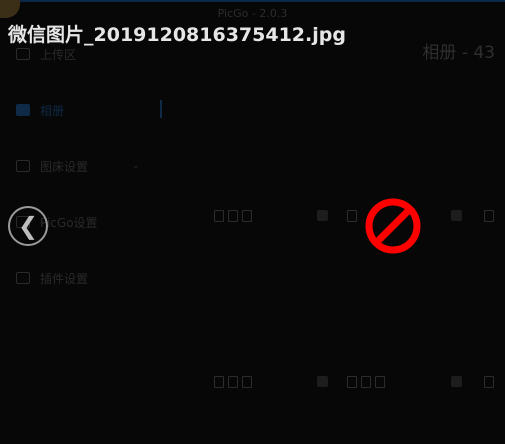 The height and width of the screenshot is (444, 505). I want to click on chevron-down-icon: ⌄, so click(136, 166).